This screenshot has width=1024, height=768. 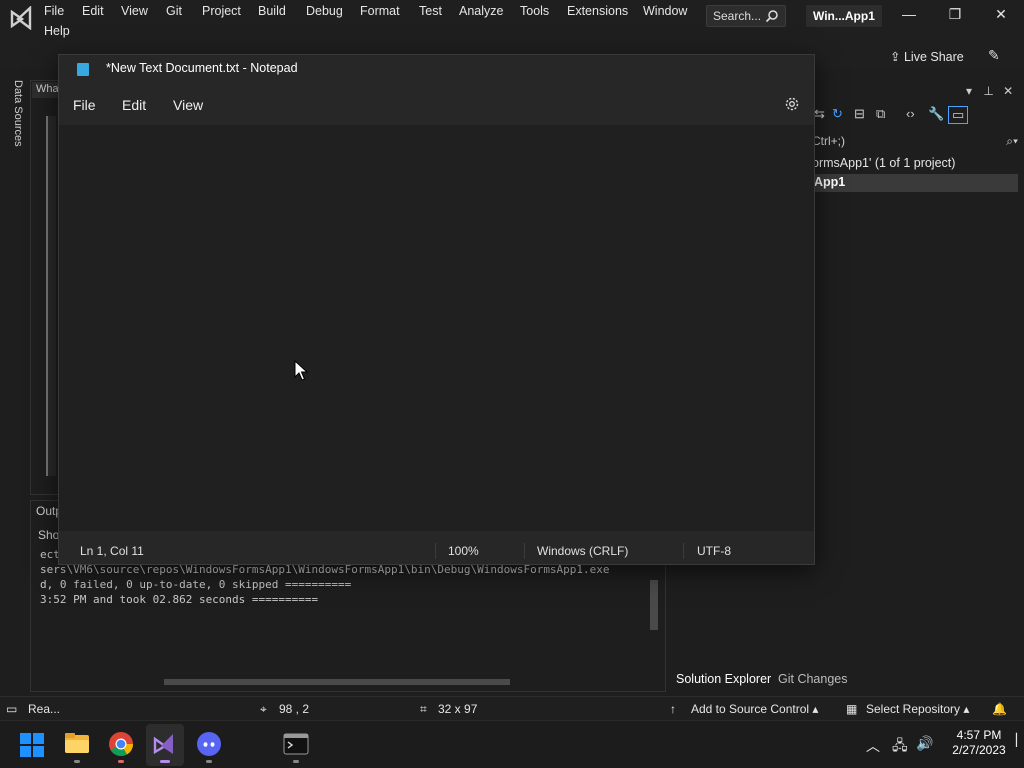 What do you see at coordinates (83, 69) in the screenshot?
I see `notepad-icon` at bounding box center [83, 69].